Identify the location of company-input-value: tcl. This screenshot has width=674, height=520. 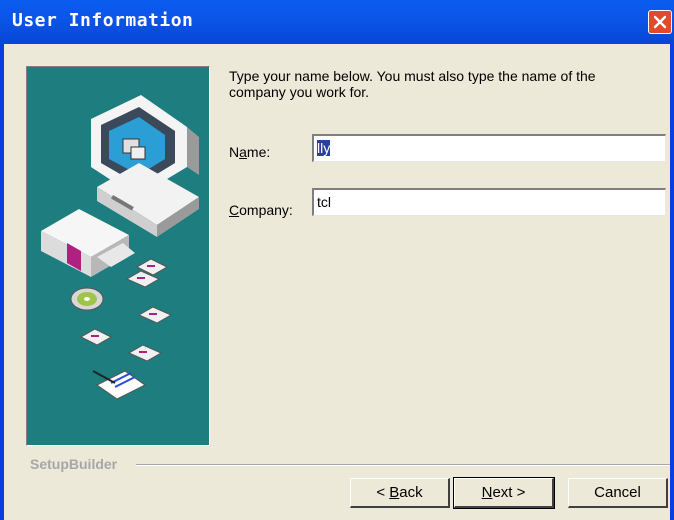
(324, 202).